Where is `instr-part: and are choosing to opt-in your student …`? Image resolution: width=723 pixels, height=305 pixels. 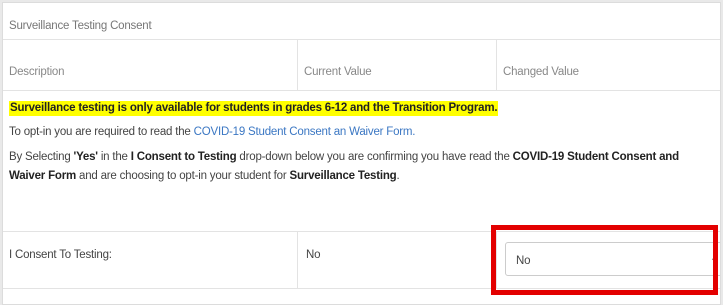
instr-part: and are choosing to opt-in your student … is located at coordinates (183, 176).